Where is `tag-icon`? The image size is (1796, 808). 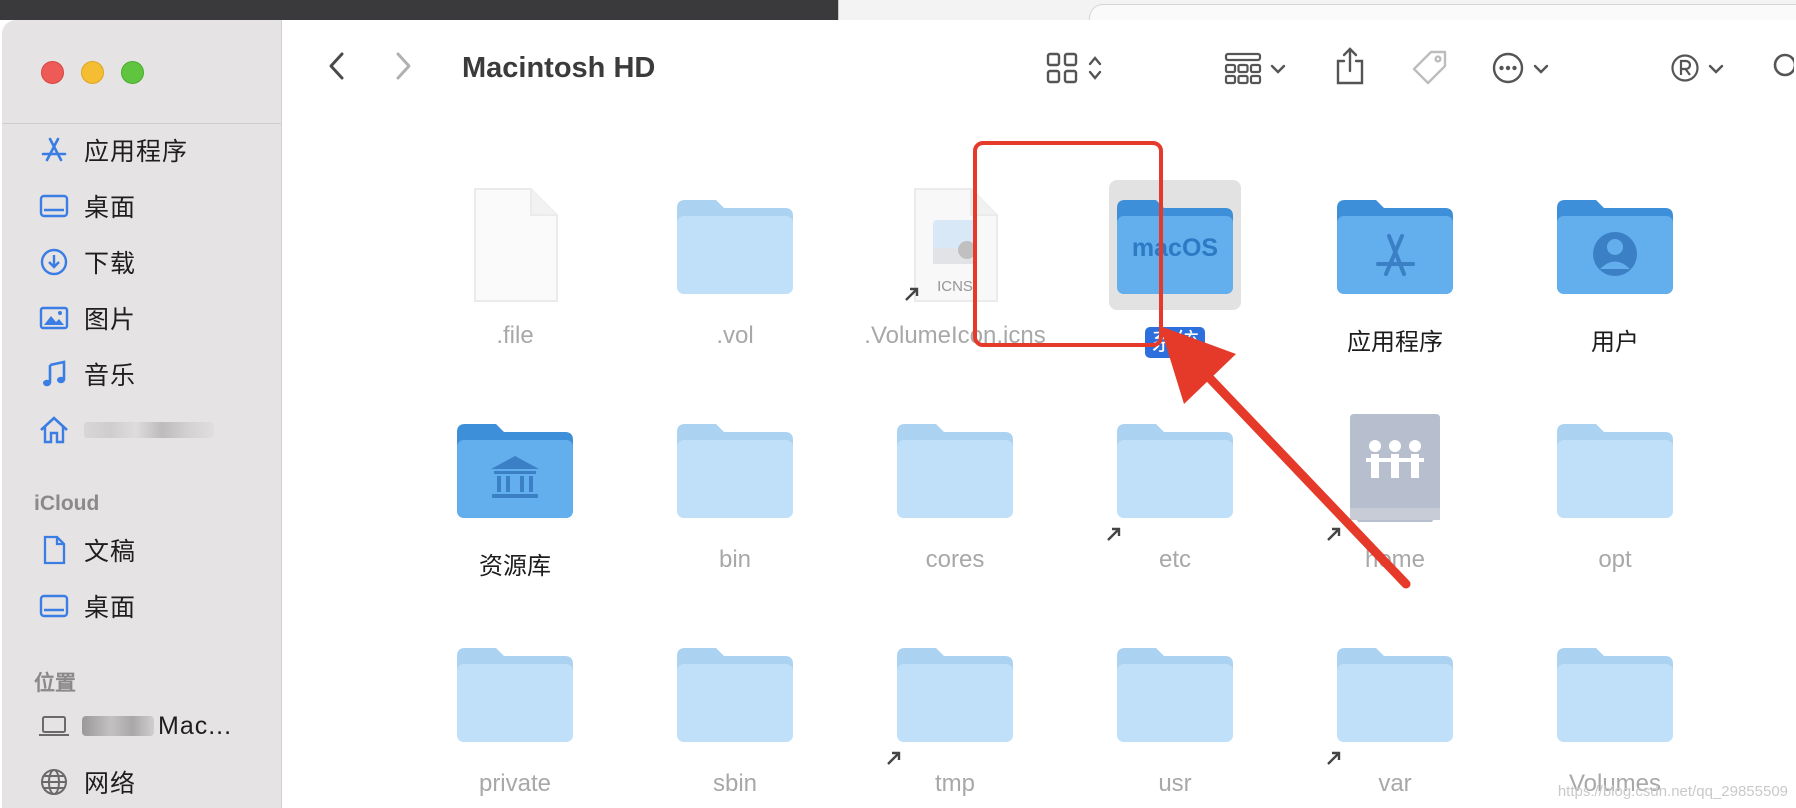
tag-icon is located at coordinates (1429, 70).